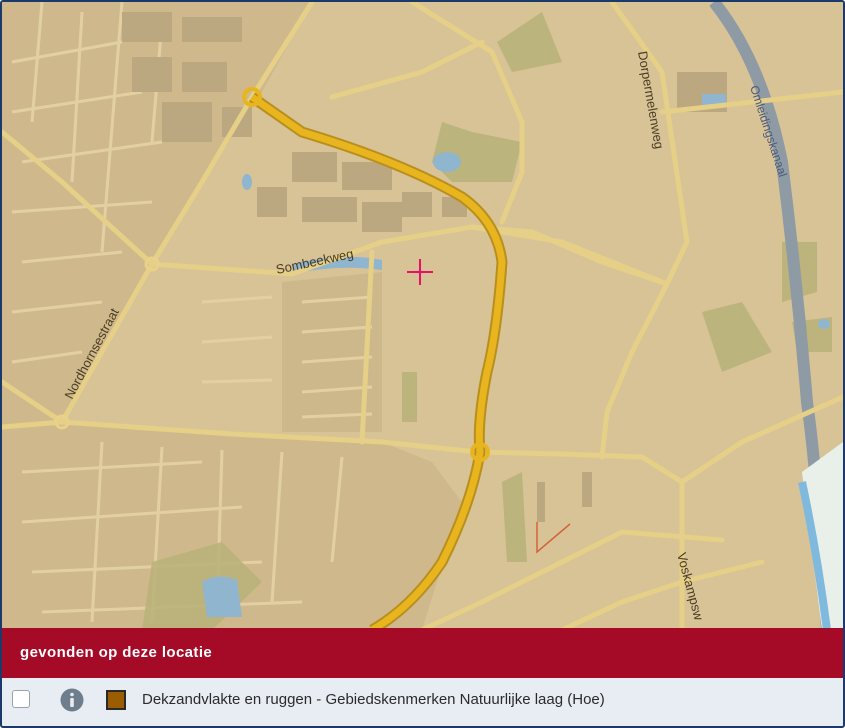  Describe the element at coordinates (116, 652) in the screenshot. I see `results-title: gevonden op deze locatie` at that location.